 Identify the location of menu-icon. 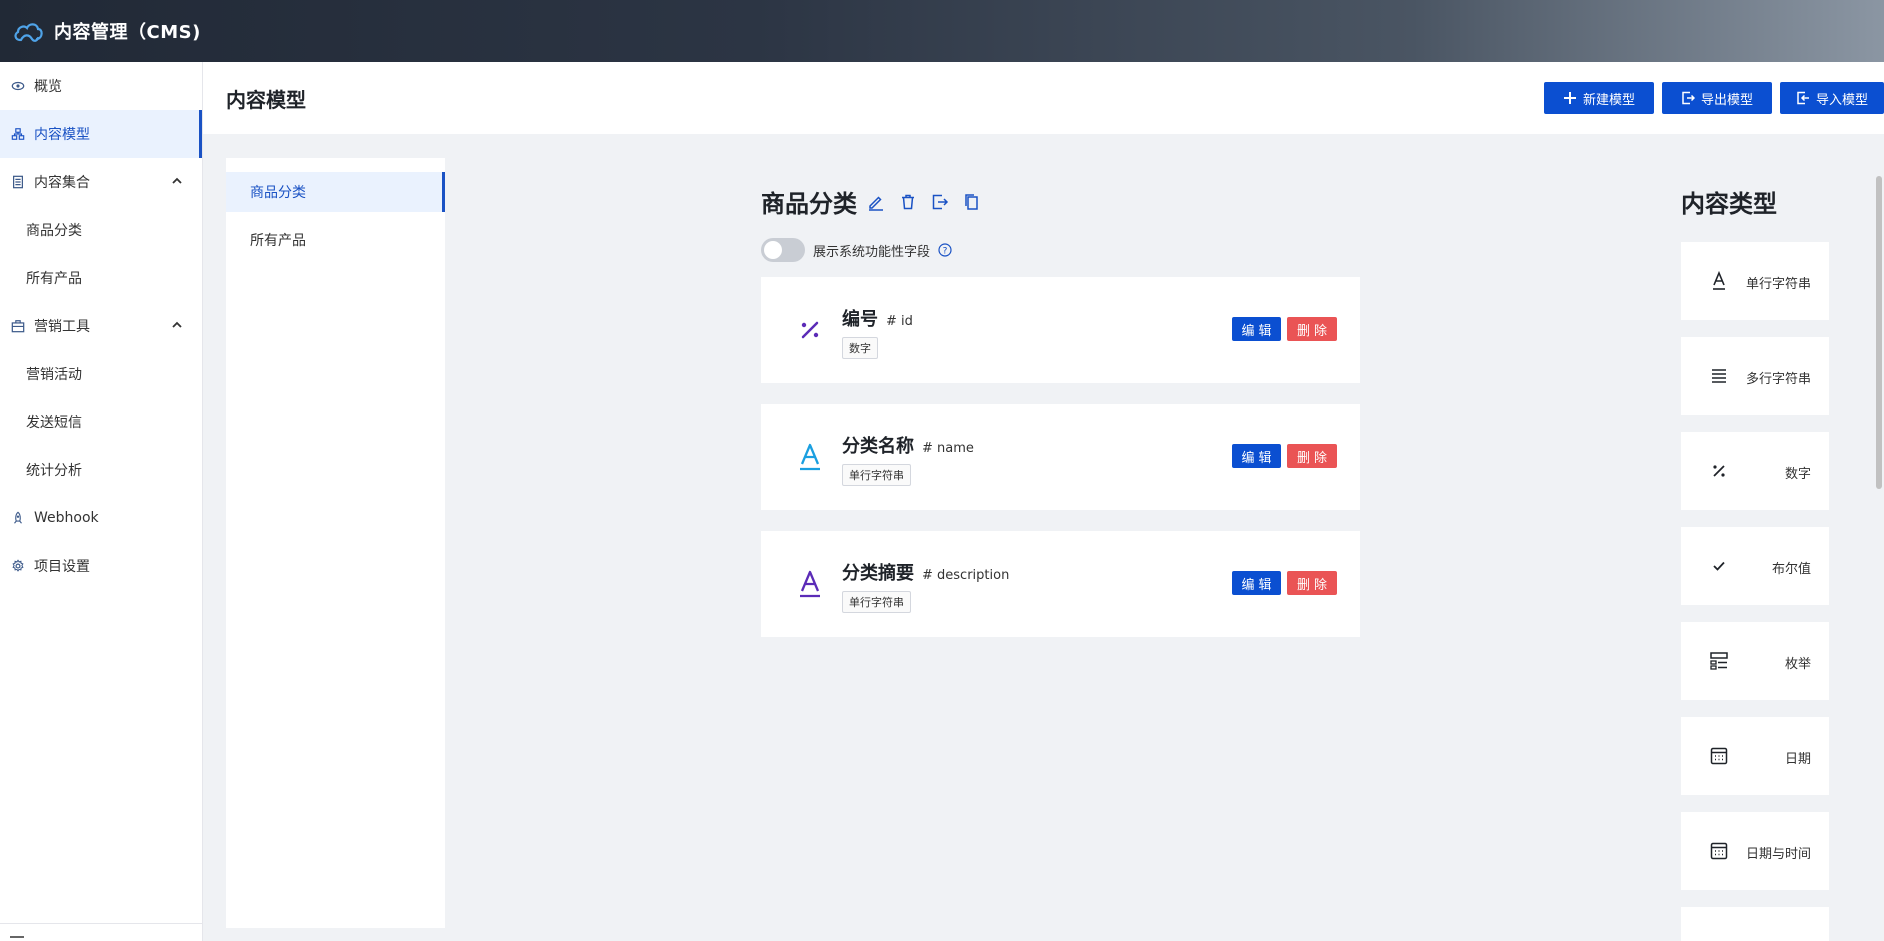
(17, 937).